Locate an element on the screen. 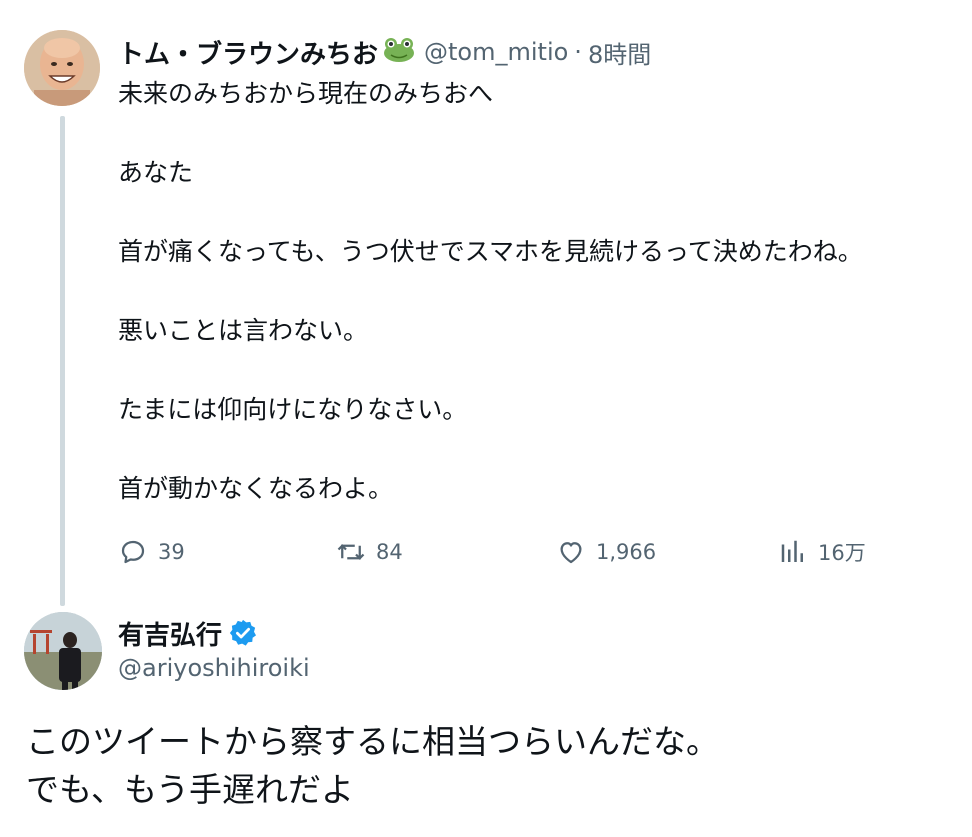  tweet-line: たまには仰向けになりなさい。 is located at coordinates (293, 409).